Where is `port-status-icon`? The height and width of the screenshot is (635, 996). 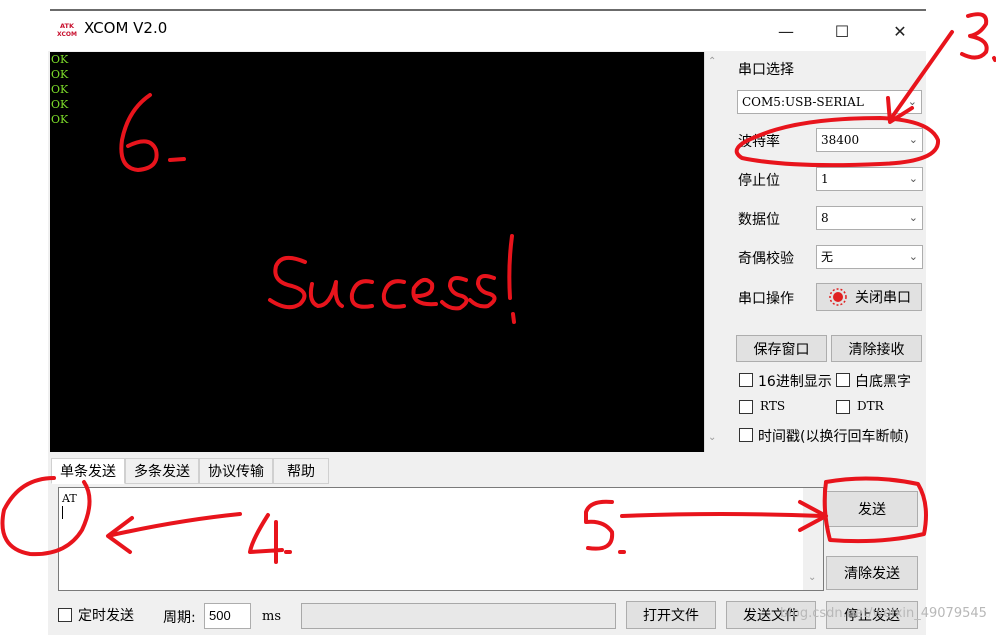
port-status-icon is located at coordinates (838, 297).